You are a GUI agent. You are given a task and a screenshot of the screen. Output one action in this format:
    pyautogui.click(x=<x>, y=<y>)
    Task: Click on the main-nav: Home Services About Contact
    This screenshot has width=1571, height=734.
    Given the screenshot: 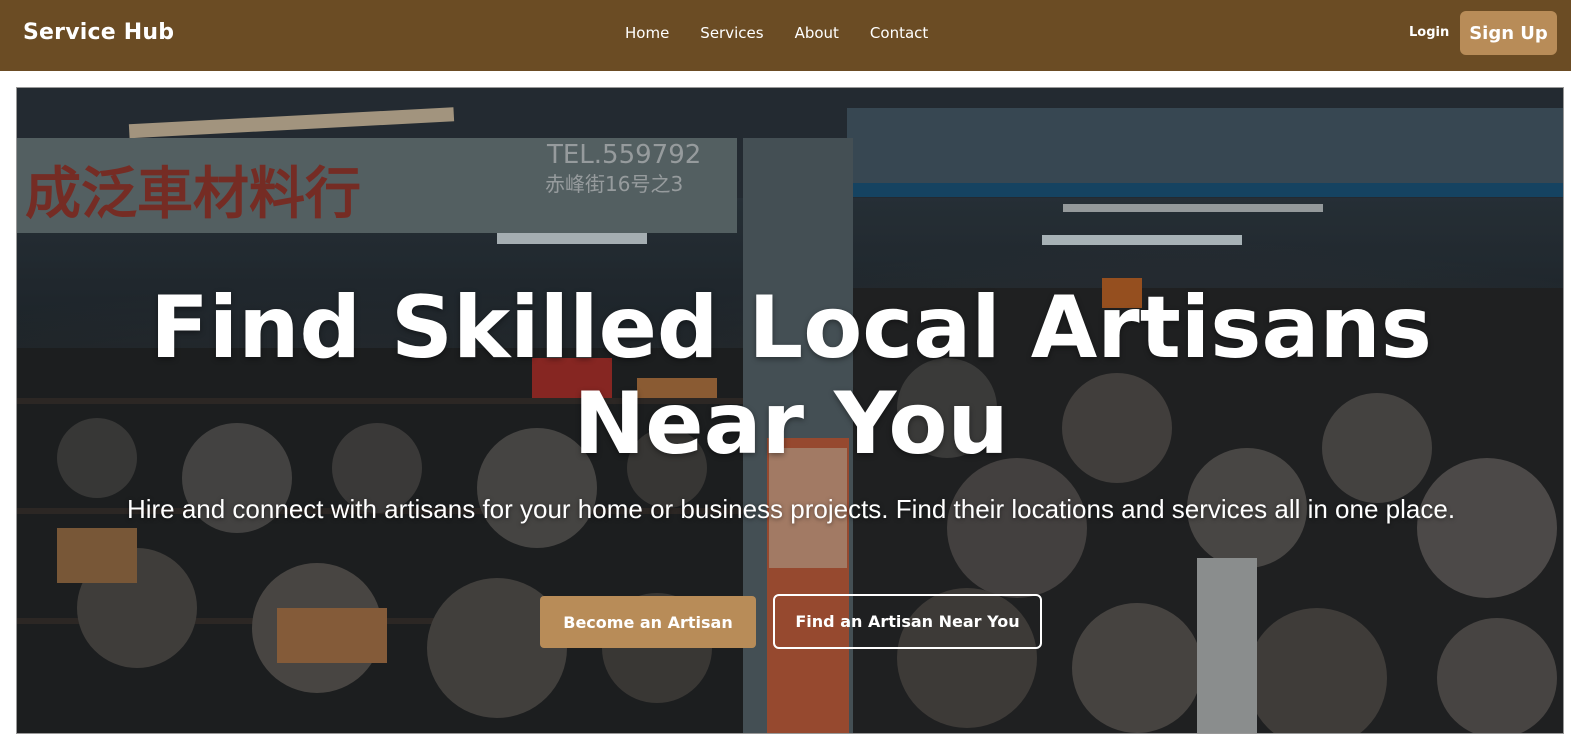 What is the action you would take?
    pyautogui.click(x=776, y=33)
    